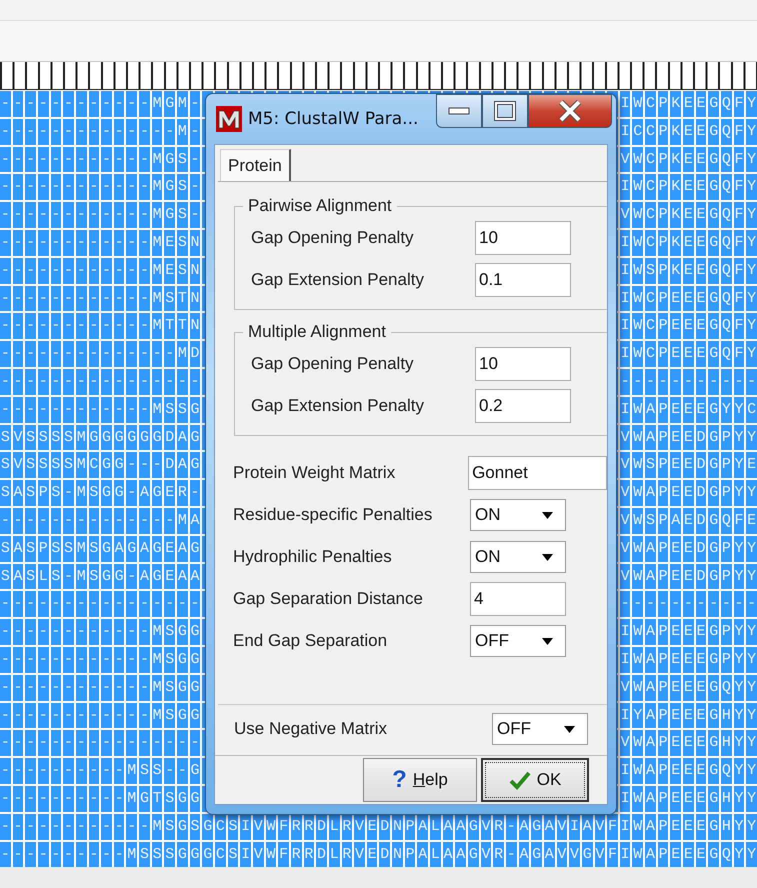 The image size is (757, 888). I want to click on tab: Protein, so click(255, 165).